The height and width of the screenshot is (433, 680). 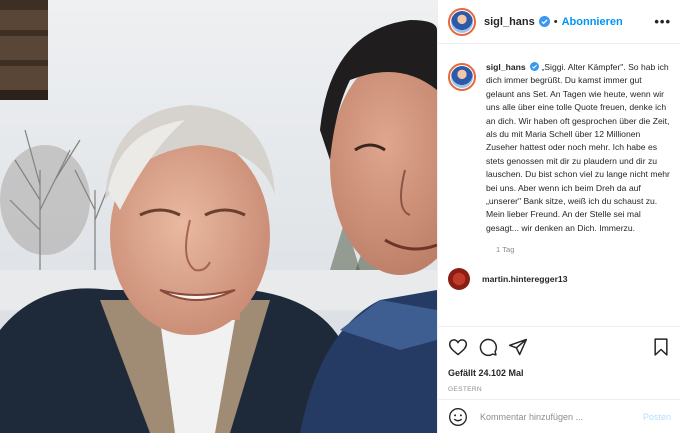 I want to click on emoji-icon, so click(x=458, y=417).